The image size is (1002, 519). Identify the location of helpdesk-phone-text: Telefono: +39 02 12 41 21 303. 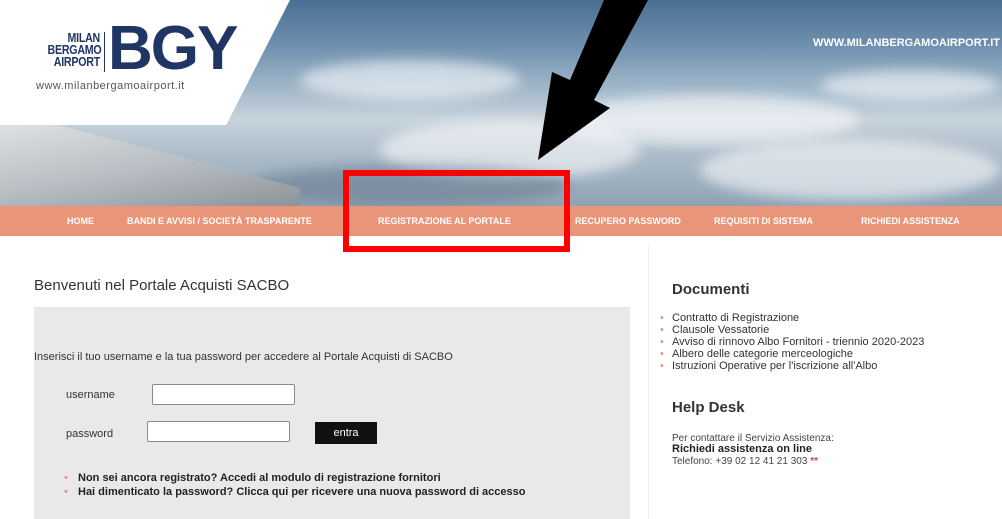
(740, 461).